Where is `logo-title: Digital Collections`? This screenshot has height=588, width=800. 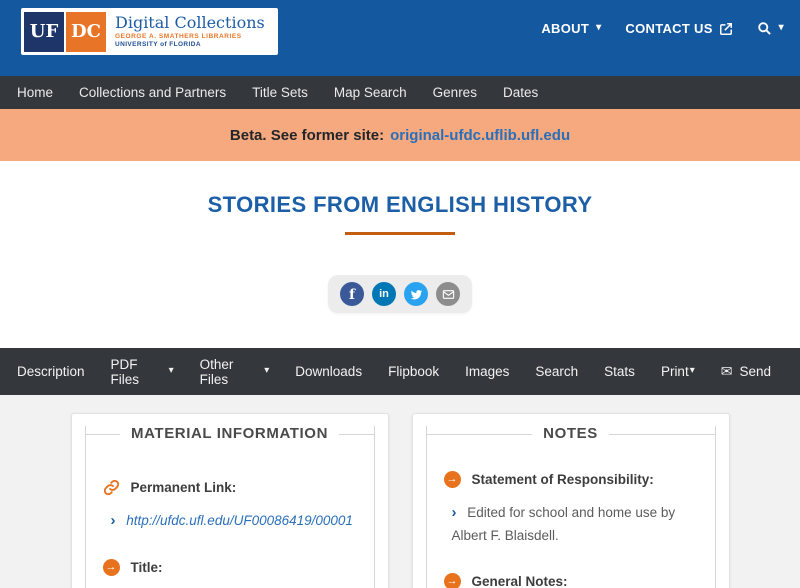 logo-title: Digital Collections is located at coordinates (190, 22).